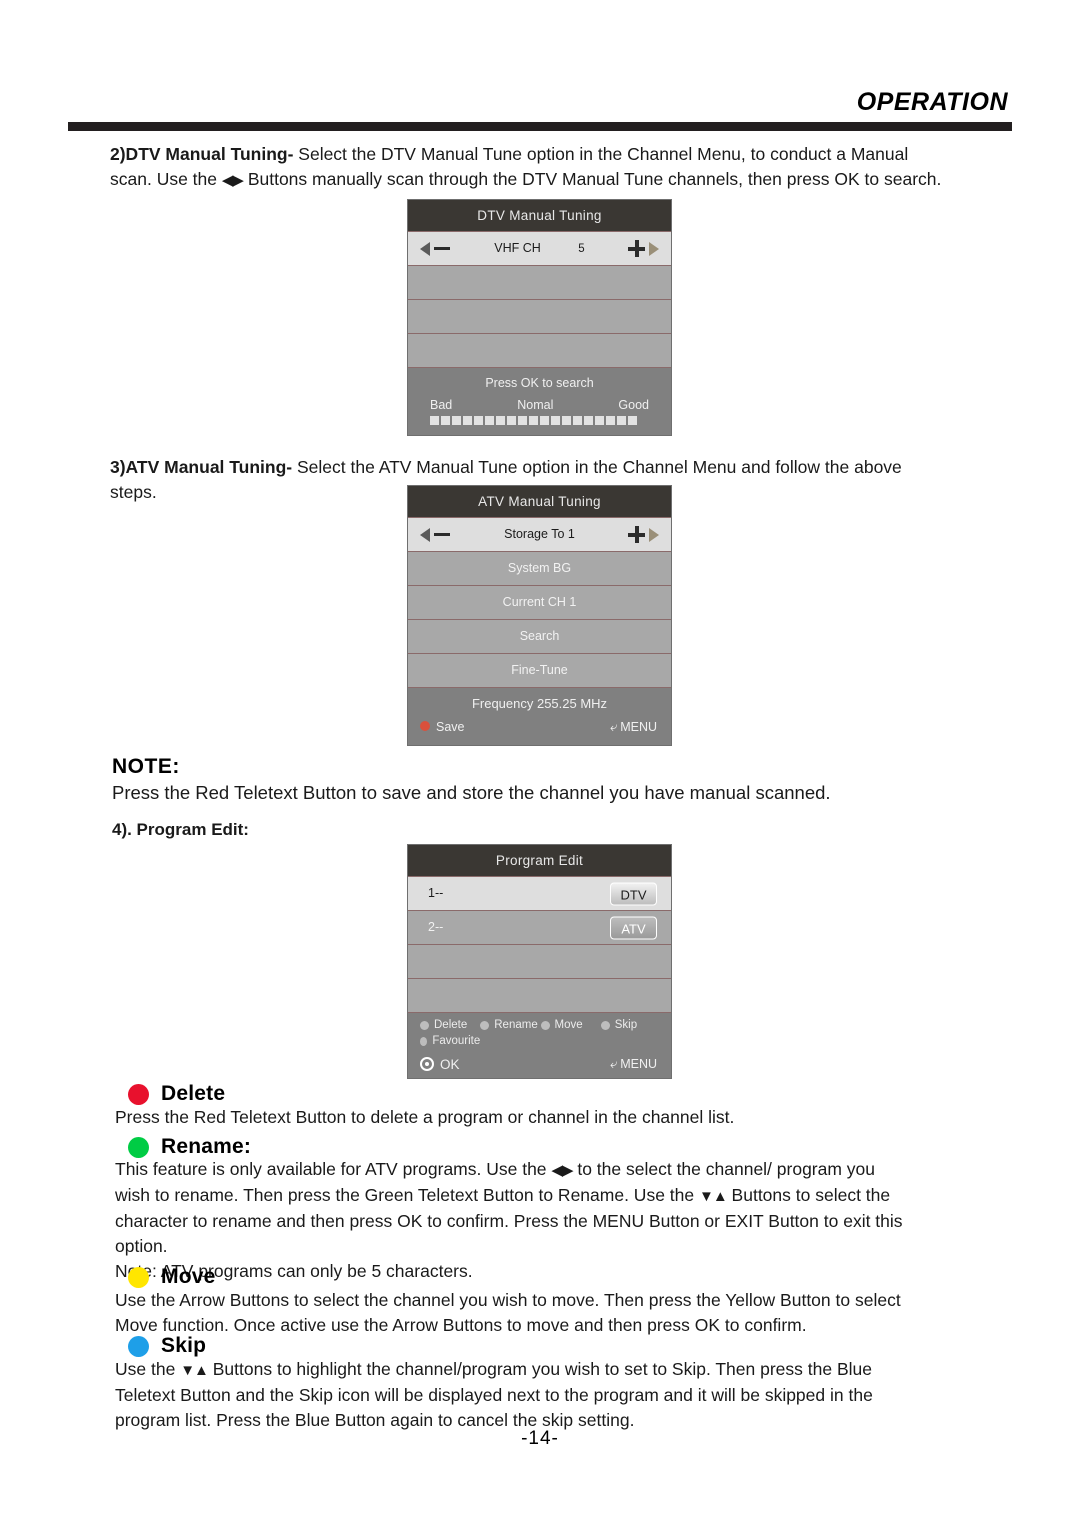 The width and height of the screenshot is (1080, 1532). I want to click on osd-atv-storage-row: Storage To 1, so click(539, 534).